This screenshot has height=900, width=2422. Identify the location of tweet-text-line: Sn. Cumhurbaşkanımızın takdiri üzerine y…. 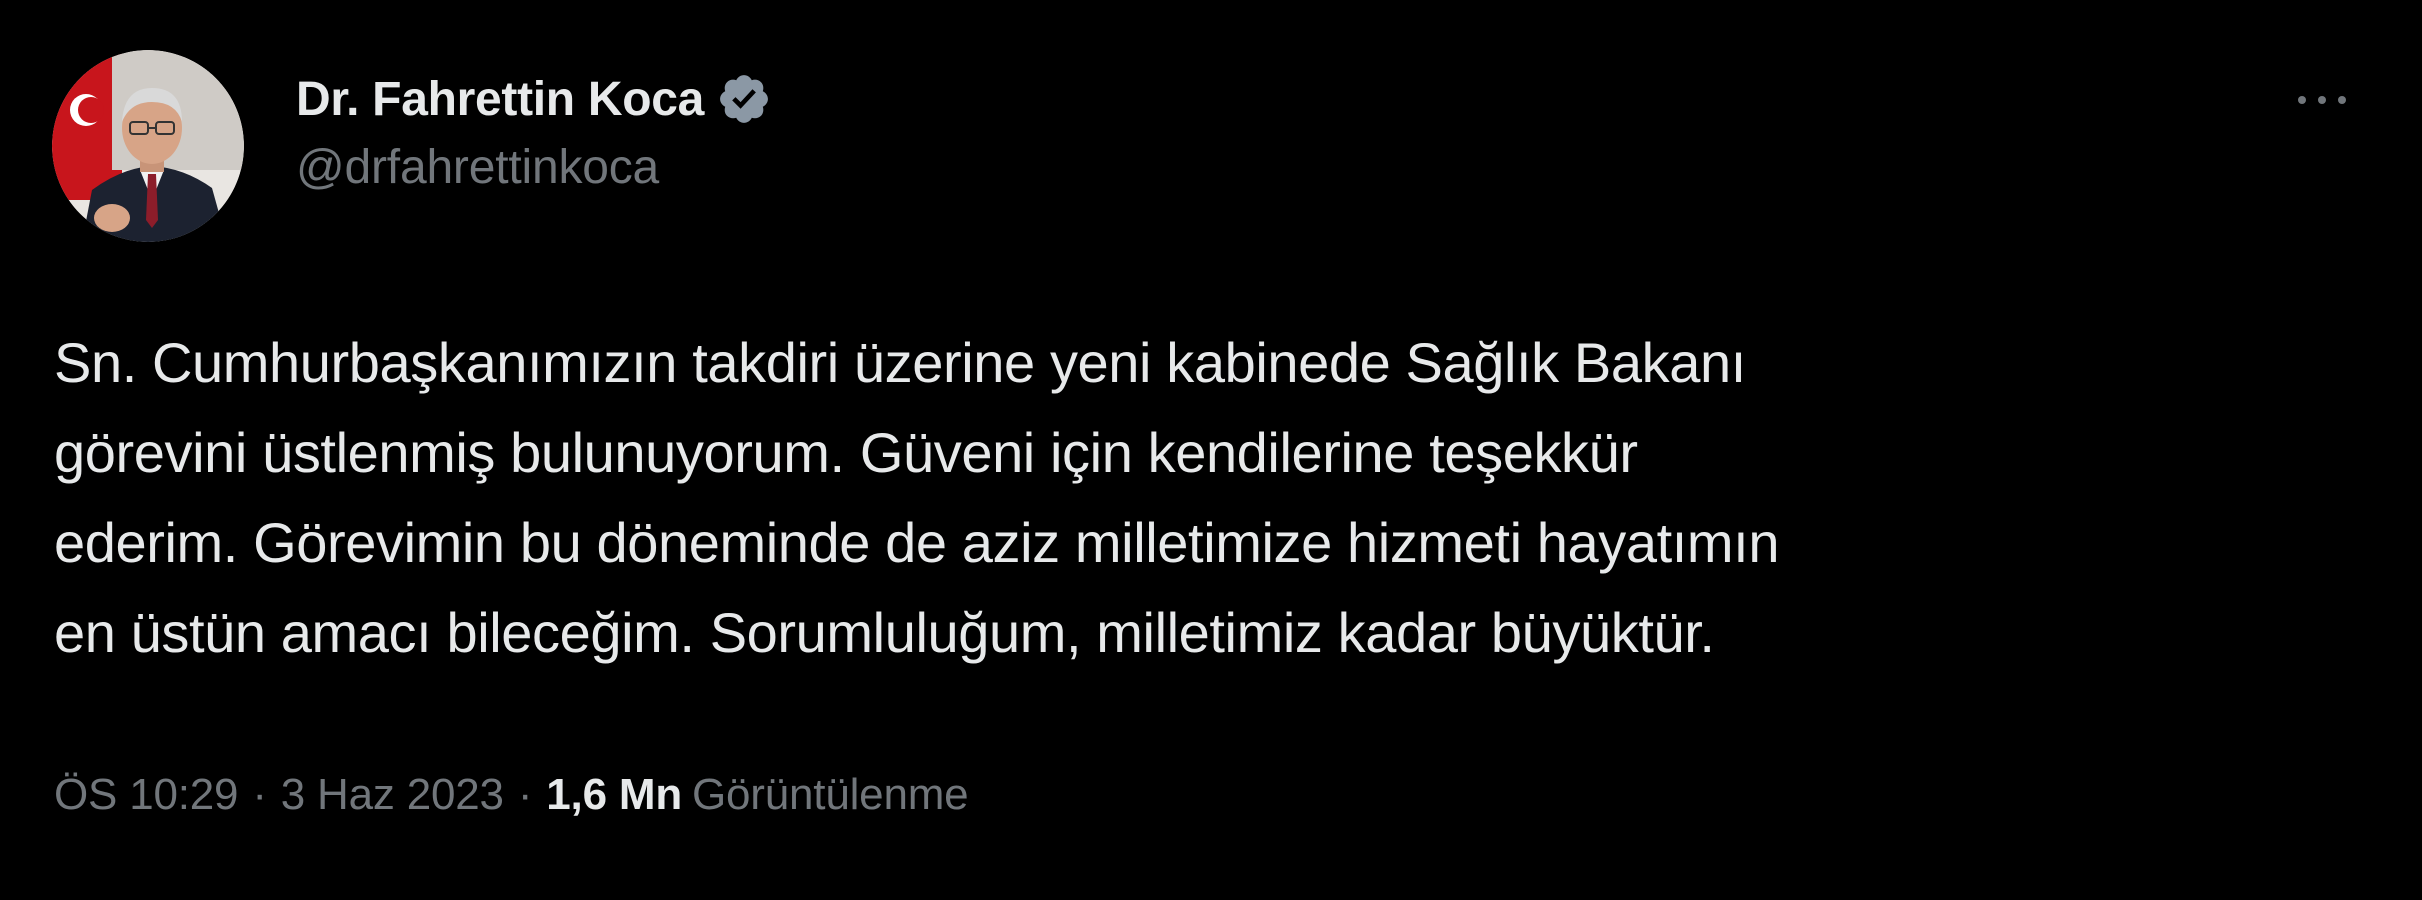
(900, 362).